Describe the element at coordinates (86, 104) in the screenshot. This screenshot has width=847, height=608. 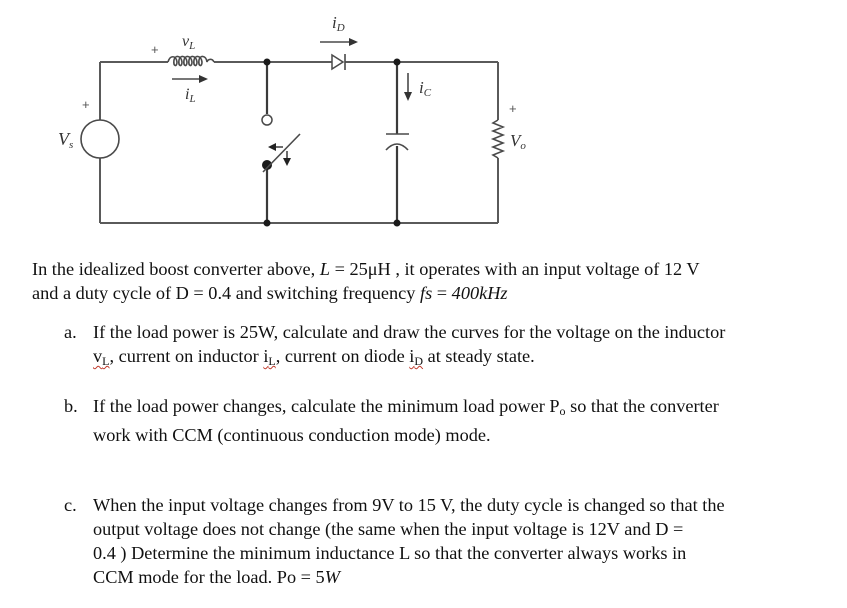
I see `source-plus: +` at that location.